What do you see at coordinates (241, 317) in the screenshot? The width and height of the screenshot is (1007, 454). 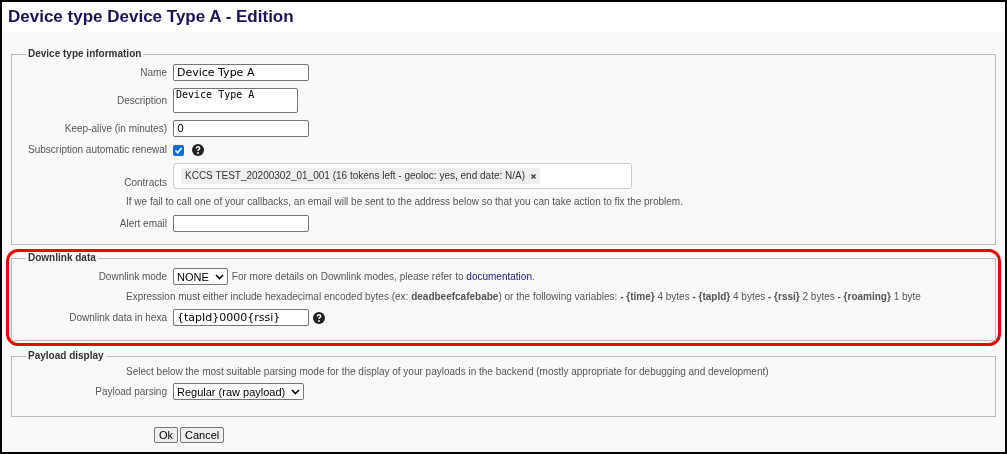 I see `text-field: {tapId}0000{rssi}` at bounding box center [241, 317].